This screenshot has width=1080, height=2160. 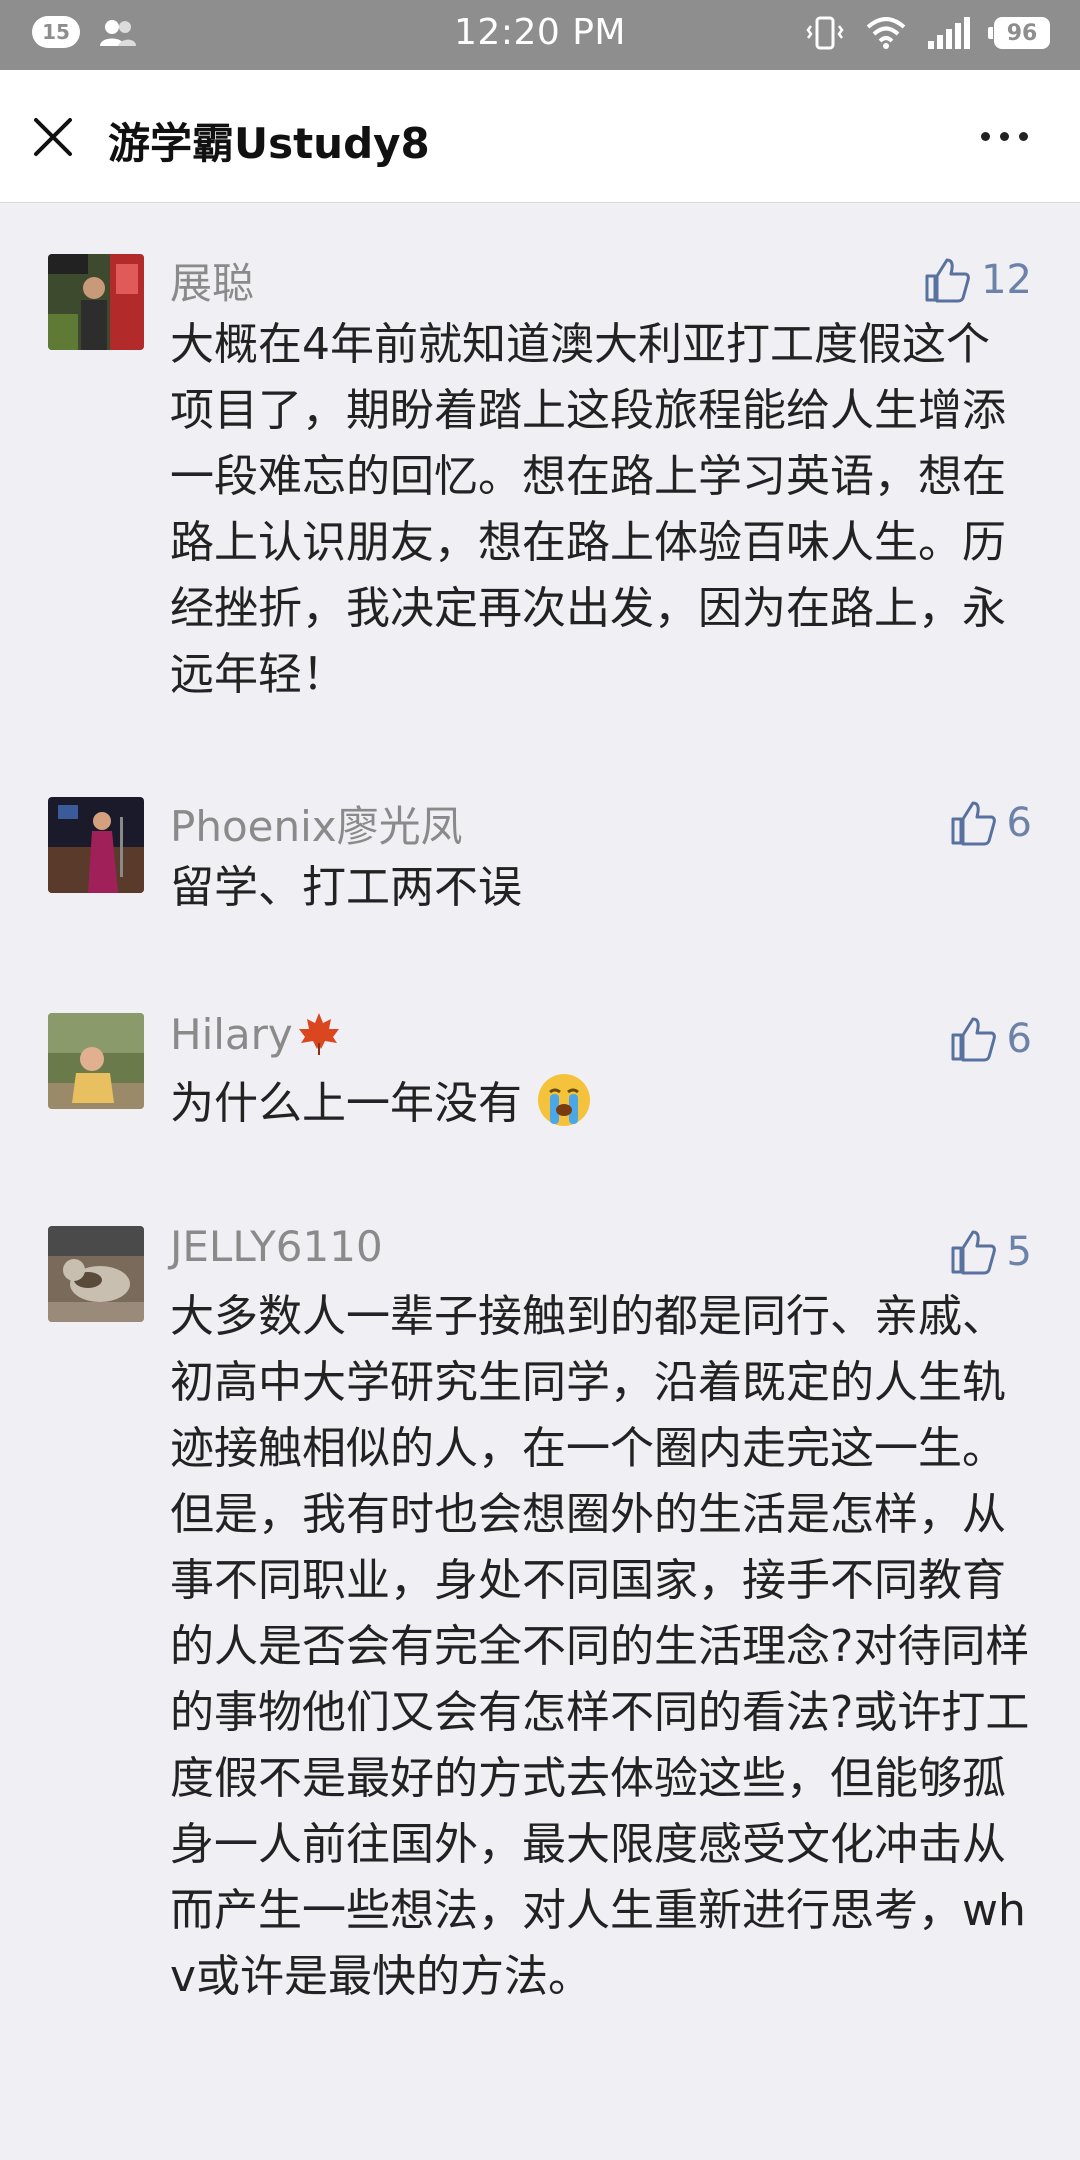 What do you see at coordinates (346, 887) in the screenshot?
I see `comment-text: 留学、打工两不误` at bounding box center [346, 887].